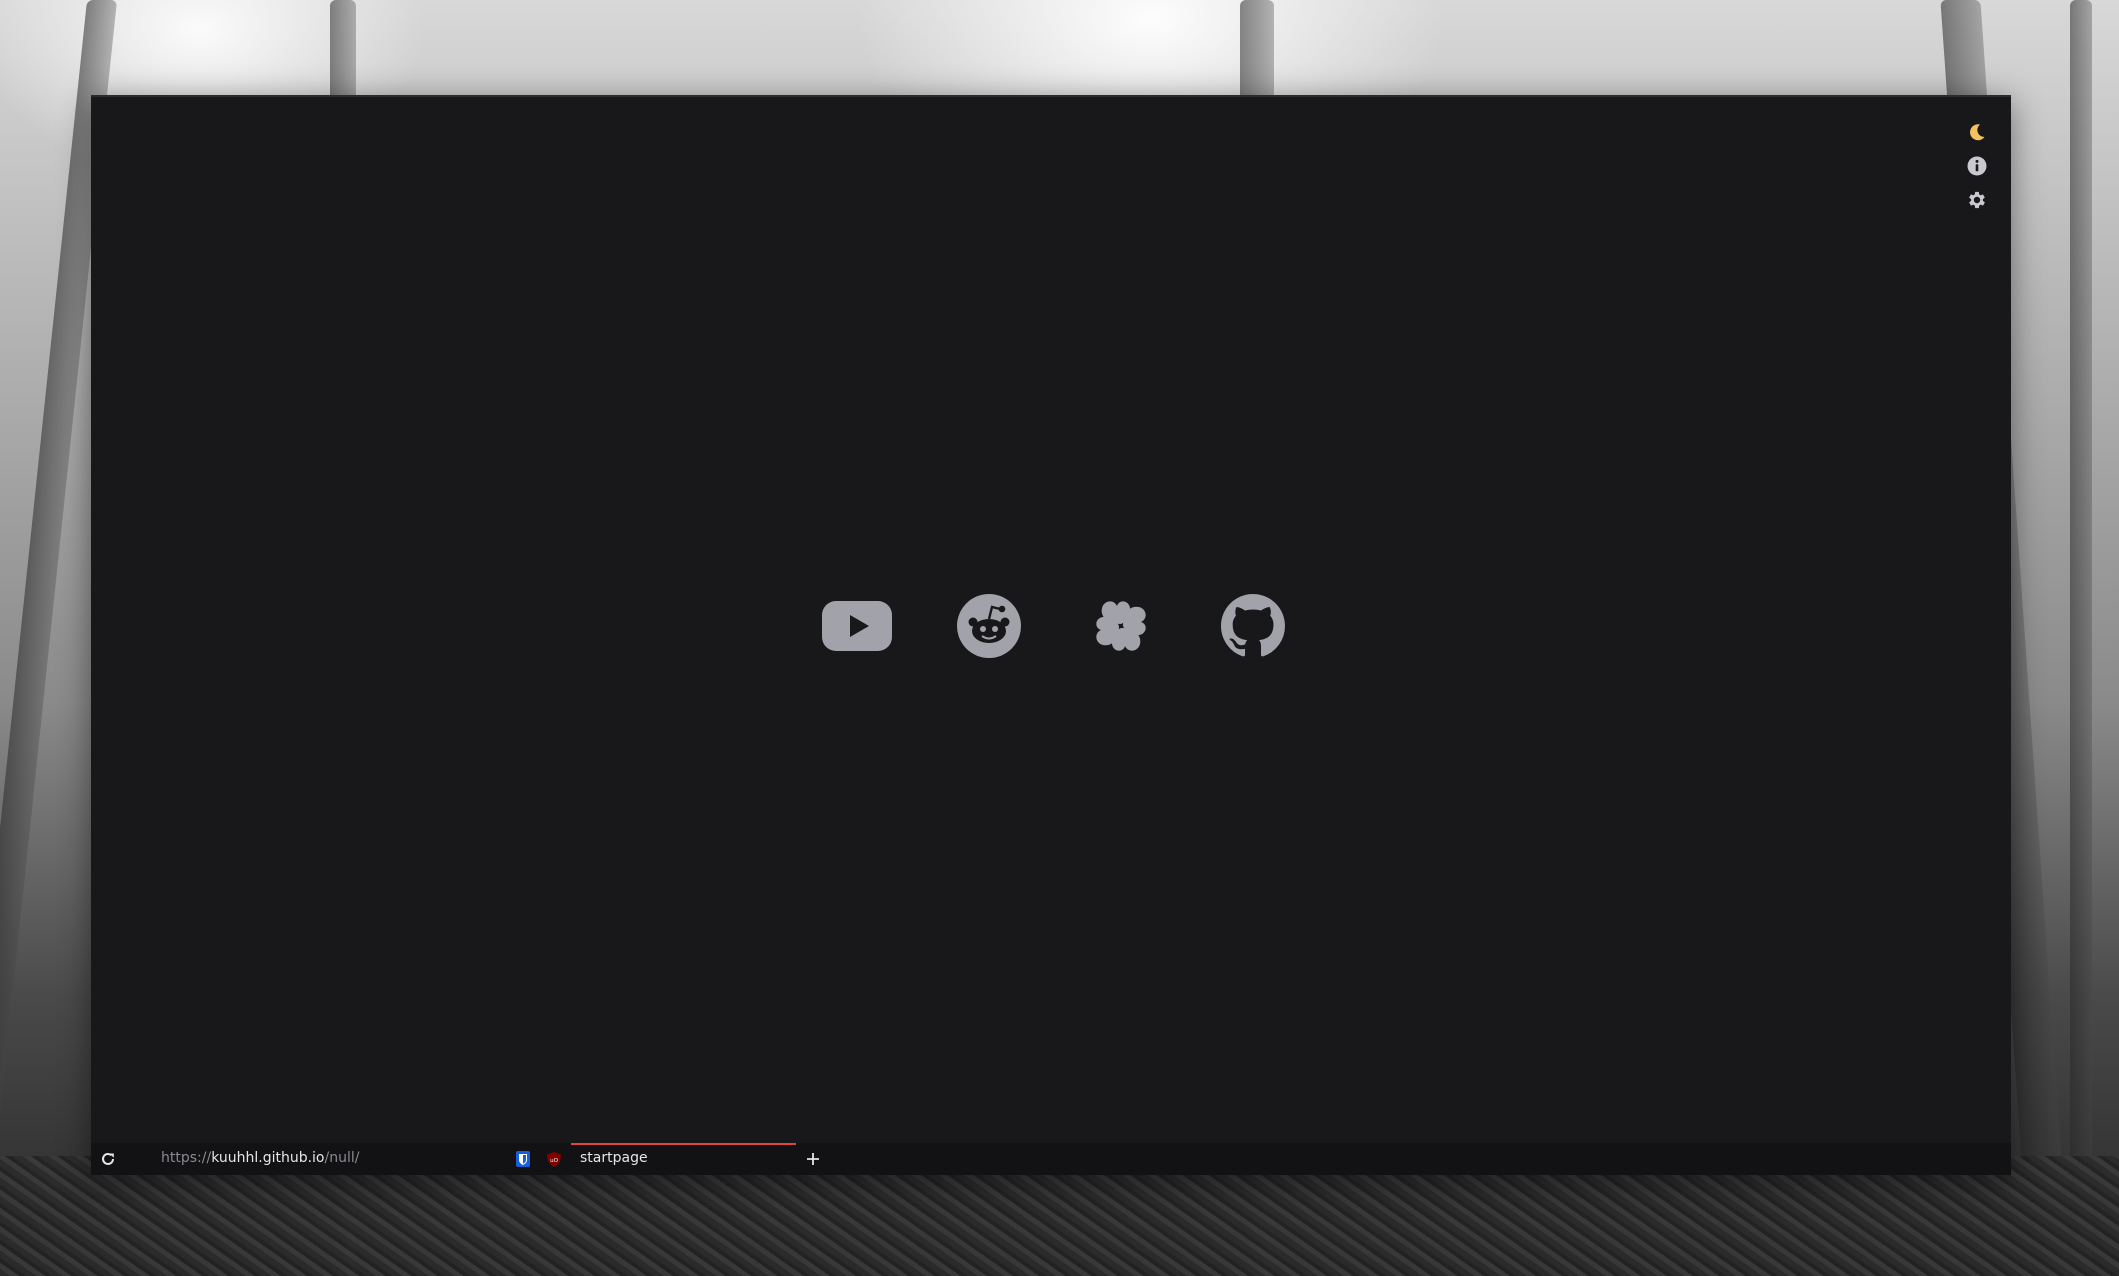 The width and height of the screenshot is (2119, 1276). I want to click on clover-link, so click(1121, 626).